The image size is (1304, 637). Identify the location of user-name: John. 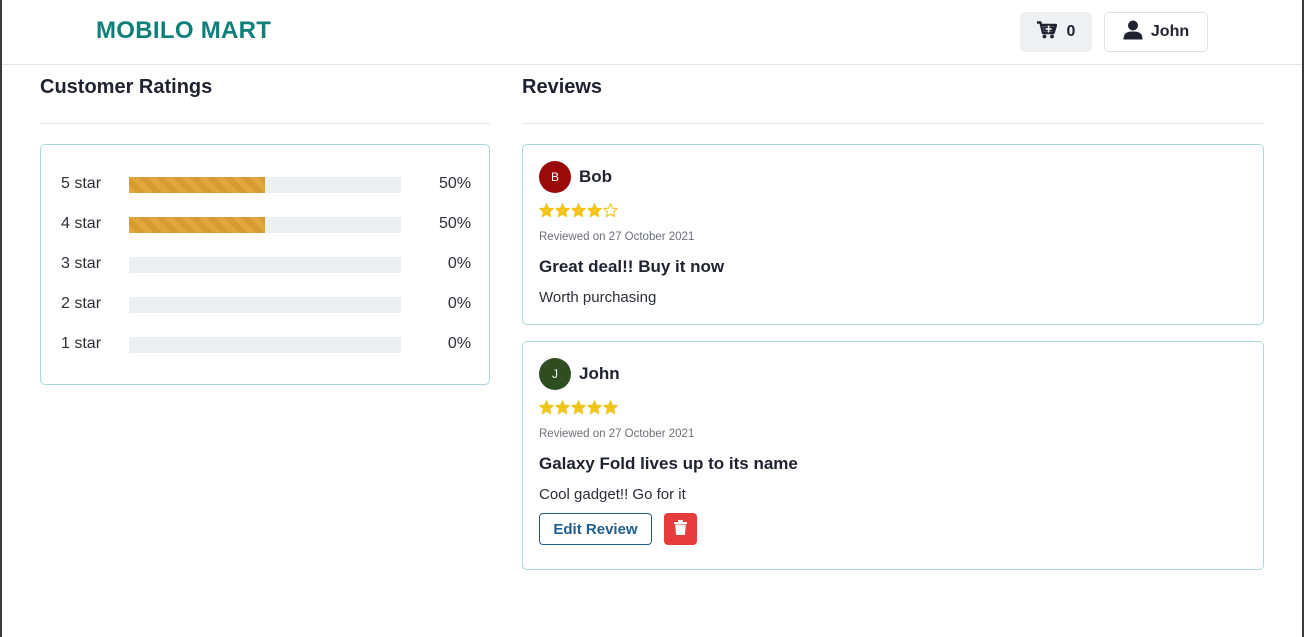
(1170, 31).